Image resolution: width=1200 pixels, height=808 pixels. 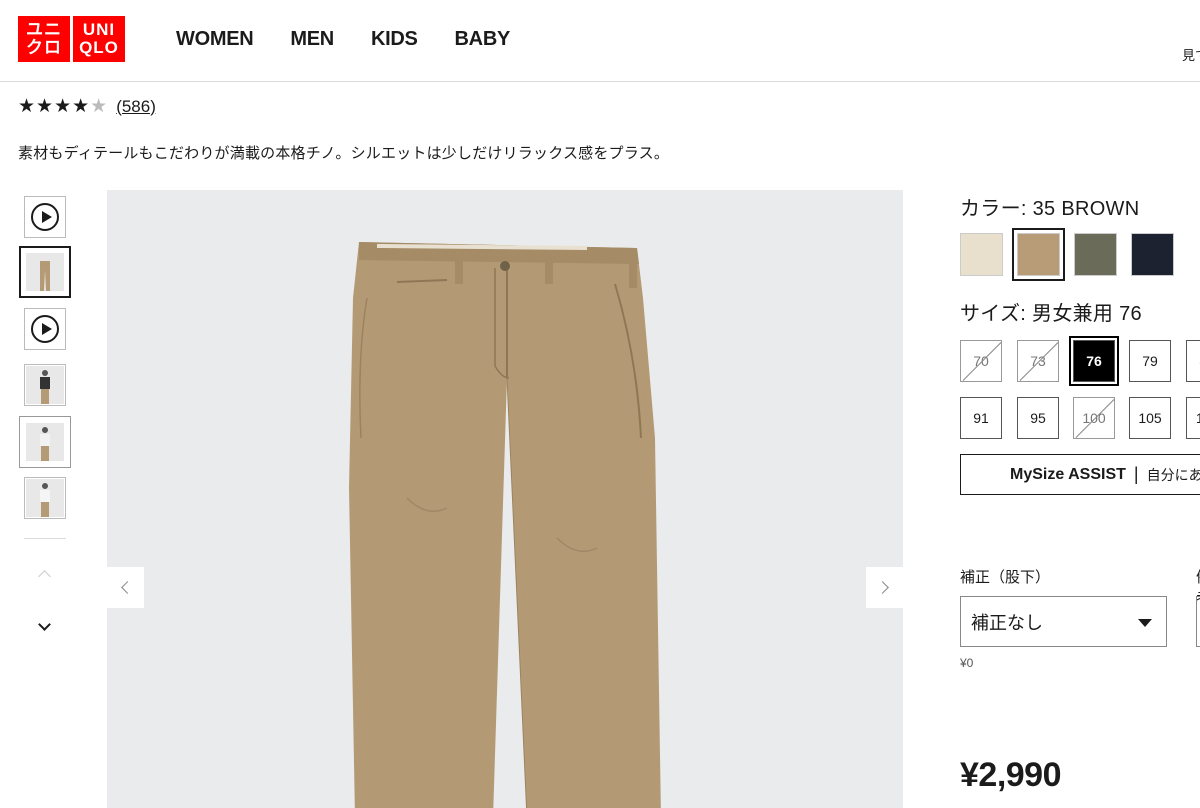 I want to click on site-header: ユニ クロ UNI QLO WOMEN MEN KIDS BABY 見て, so click(x=600, y=41).